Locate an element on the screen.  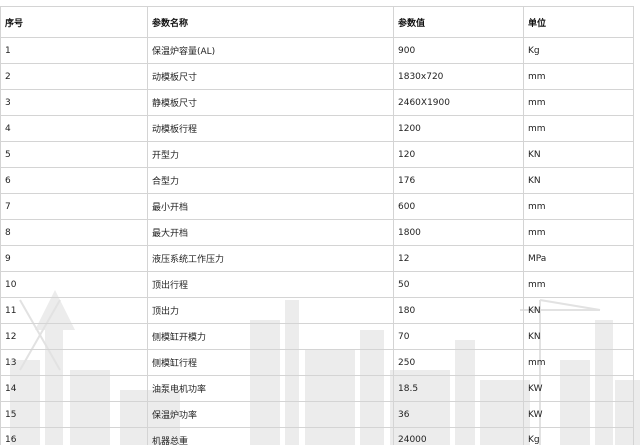
cell-index: 15 is located at coordinates (74, 414).